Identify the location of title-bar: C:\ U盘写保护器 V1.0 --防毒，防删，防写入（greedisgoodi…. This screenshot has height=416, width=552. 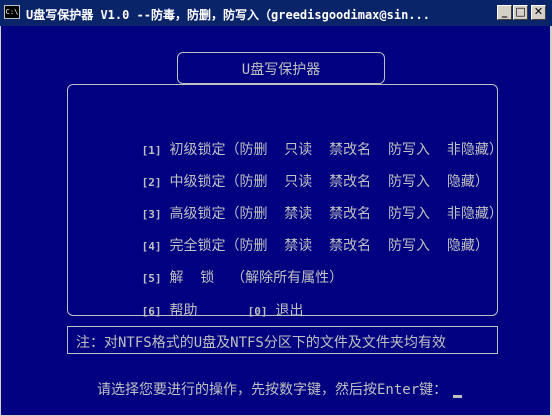
(276, 13).